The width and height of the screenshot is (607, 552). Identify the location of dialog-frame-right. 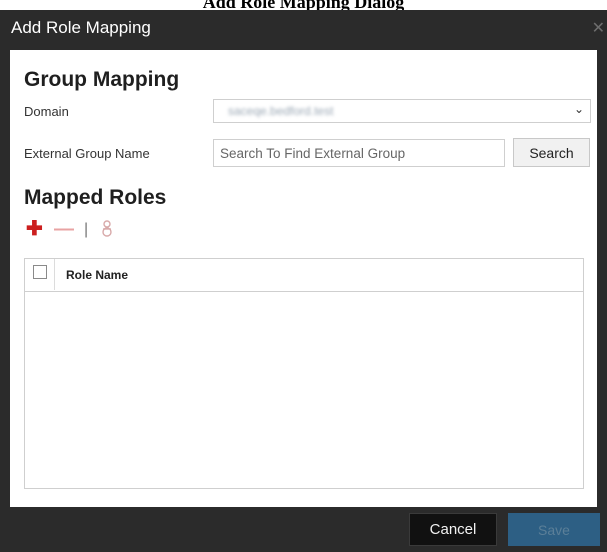
(602, 278).